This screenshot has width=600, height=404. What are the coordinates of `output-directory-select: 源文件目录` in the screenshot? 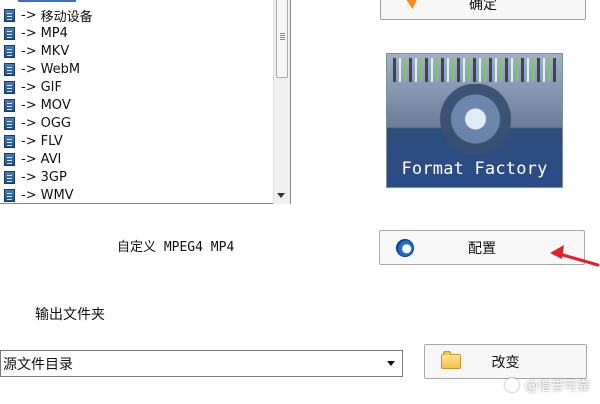 It's located at (201, 363).